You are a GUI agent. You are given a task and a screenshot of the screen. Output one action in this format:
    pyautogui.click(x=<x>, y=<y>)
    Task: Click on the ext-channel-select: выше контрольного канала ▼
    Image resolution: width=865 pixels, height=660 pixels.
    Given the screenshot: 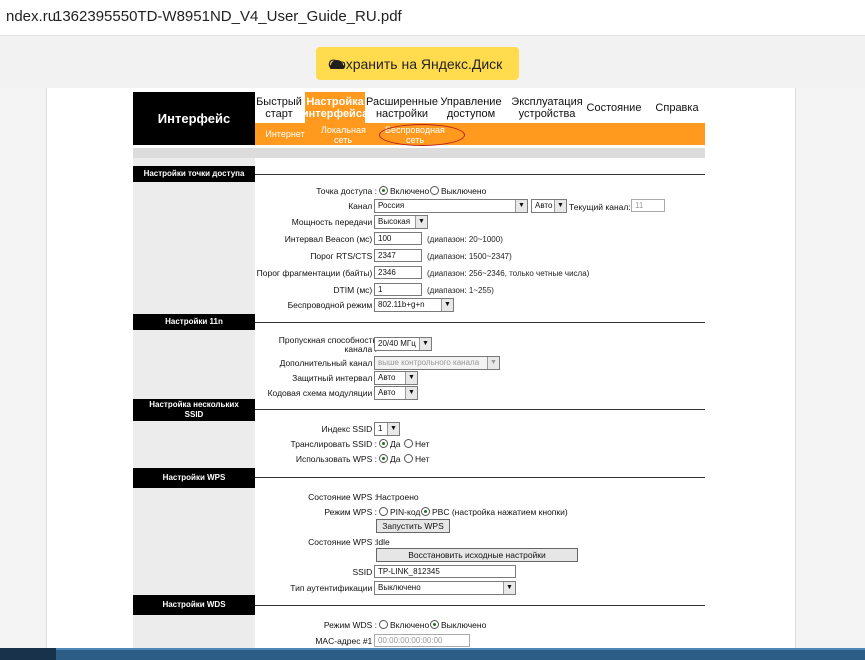 What is the action you would take?
    pyautogui.click(x=437, y=363)
    